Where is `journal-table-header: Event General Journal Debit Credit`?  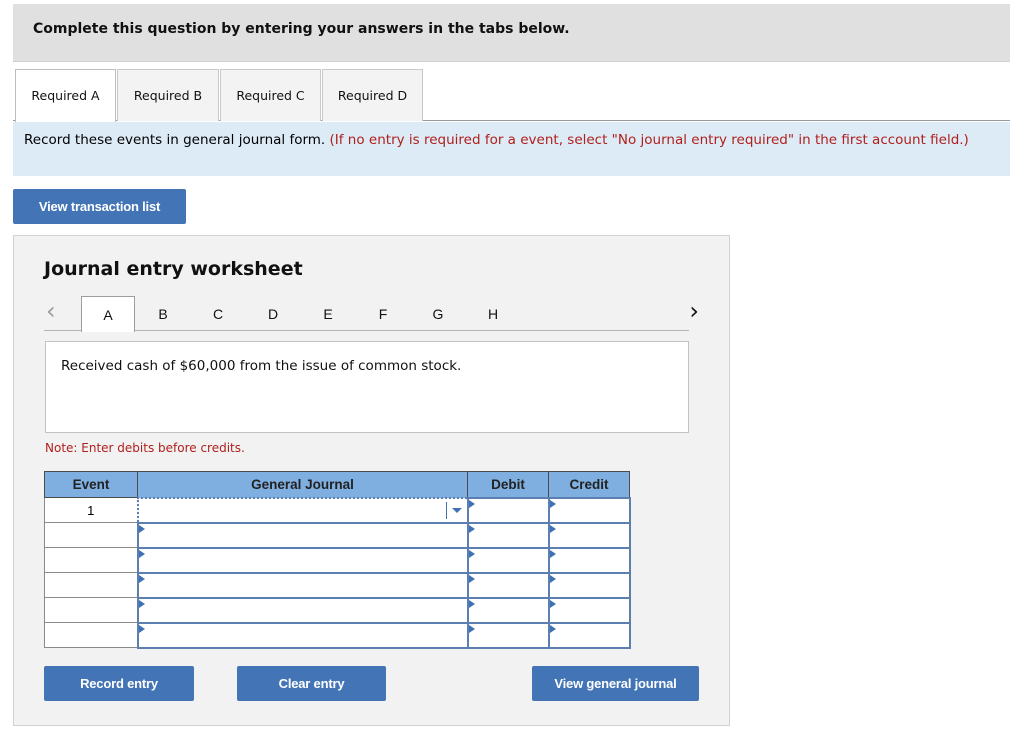 journal-table-header: Event General Journal Debit Credit is located at coordinates (337, 484).